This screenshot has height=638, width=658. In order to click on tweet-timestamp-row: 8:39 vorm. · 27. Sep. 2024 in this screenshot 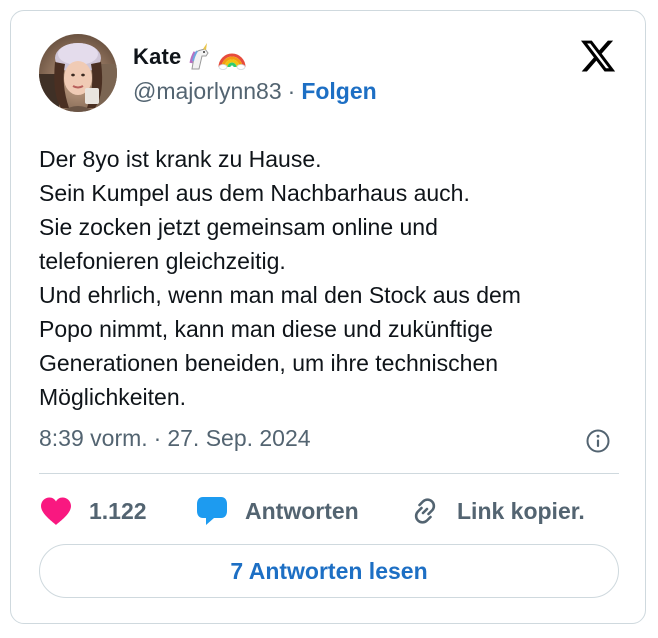, I will do `click(175, 438)`.